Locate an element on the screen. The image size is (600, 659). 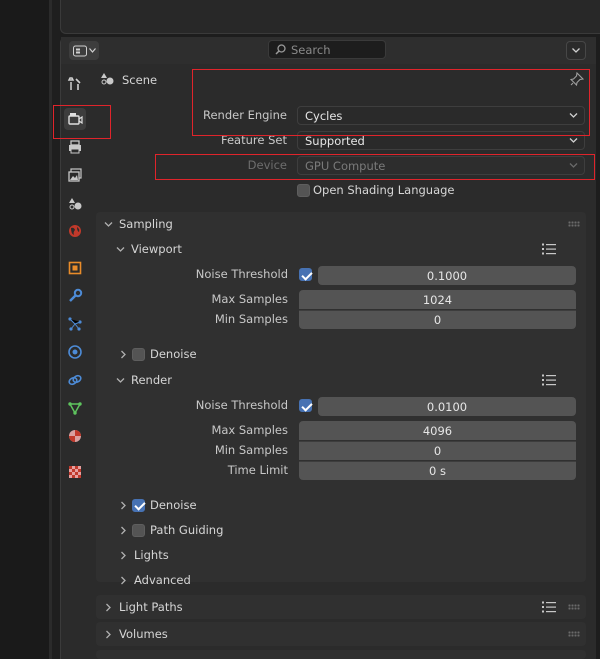
tab-data is located at coordinates (75, 408).